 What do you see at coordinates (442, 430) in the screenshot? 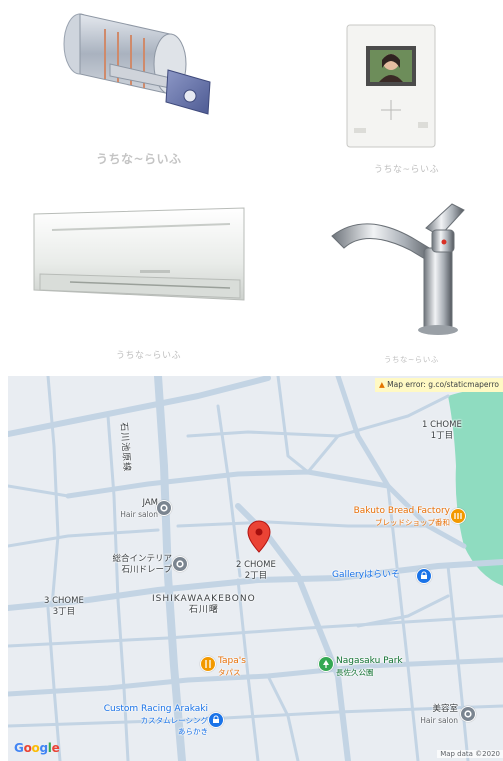
I see `place-label-1chome: 1 CHOME 1丁目` at bounding box center [442, 430].